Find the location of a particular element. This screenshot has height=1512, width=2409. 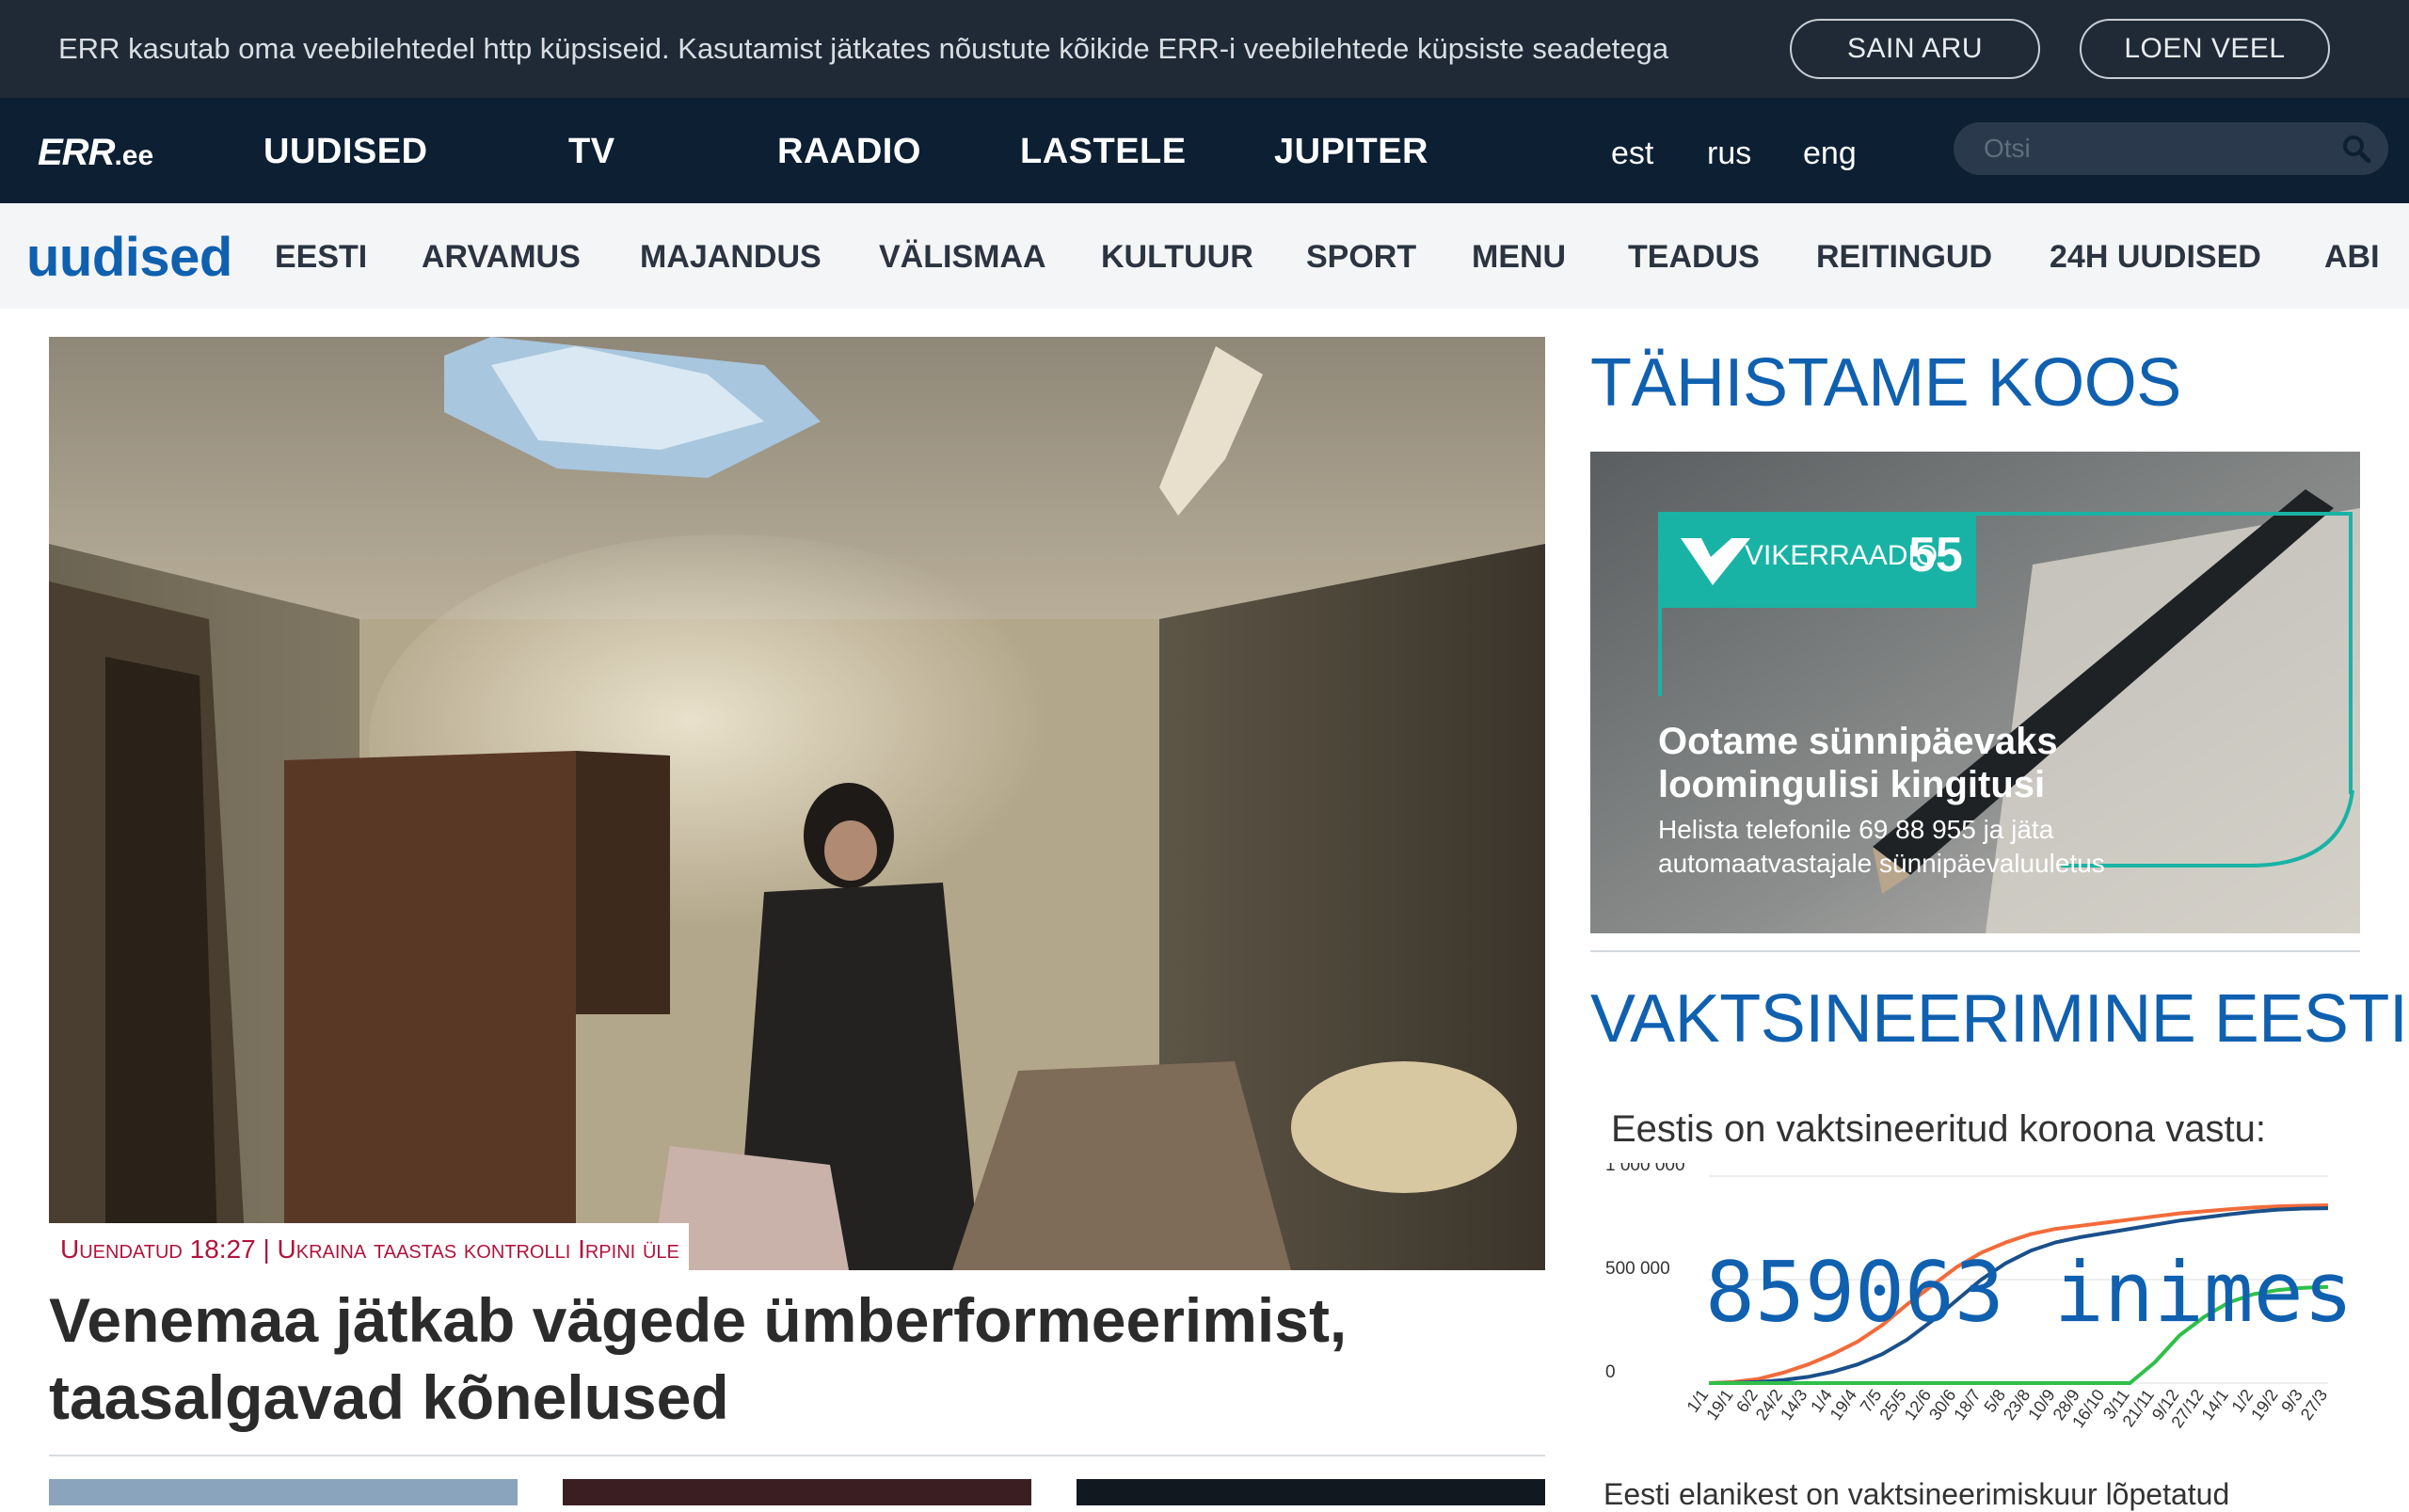

cookie-more-button: LOEN VEEL is located at coordinates (2205, 49).